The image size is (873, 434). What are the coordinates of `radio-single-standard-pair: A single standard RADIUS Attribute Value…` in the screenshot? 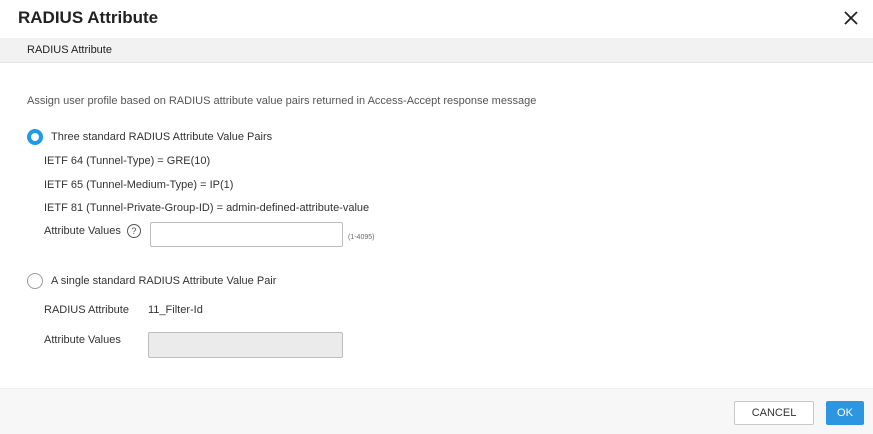 It's located at (151, 281).